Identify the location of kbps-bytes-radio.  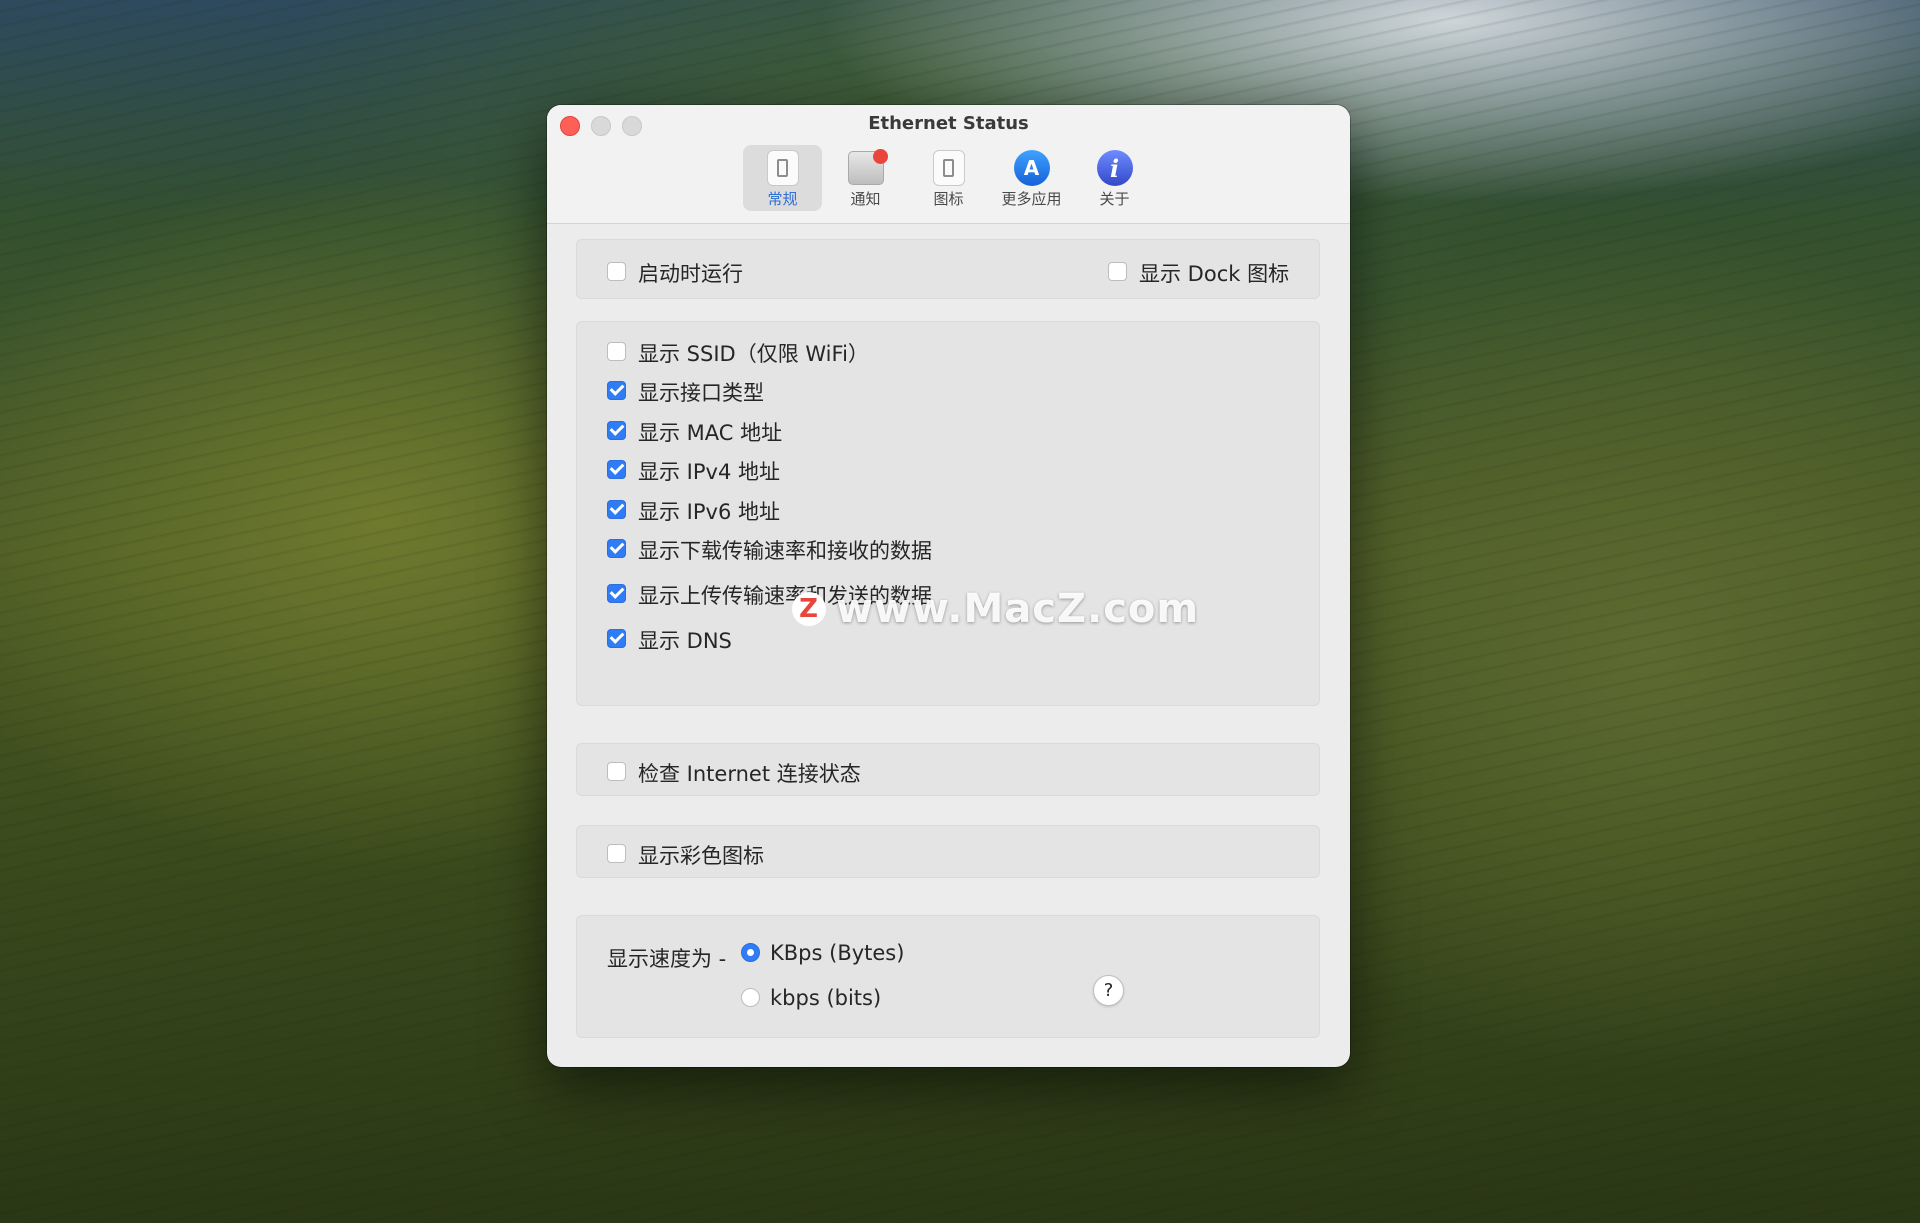
(750, 952).